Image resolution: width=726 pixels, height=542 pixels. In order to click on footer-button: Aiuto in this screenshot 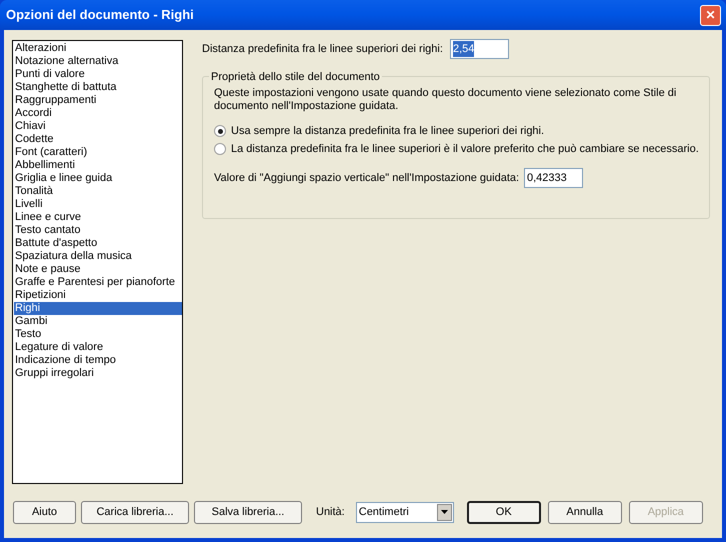, I will do `click(44, 512)`.